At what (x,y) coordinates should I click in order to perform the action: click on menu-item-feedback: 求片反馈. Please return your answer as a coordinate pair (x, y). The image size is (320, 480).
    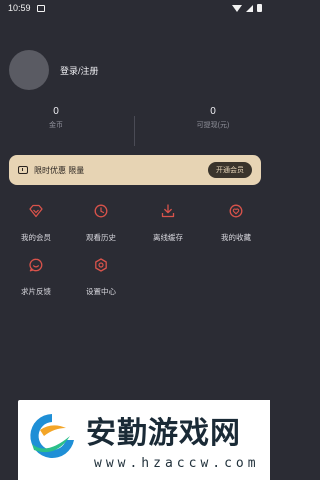
    Looking at the image, I should click on (36, 277).